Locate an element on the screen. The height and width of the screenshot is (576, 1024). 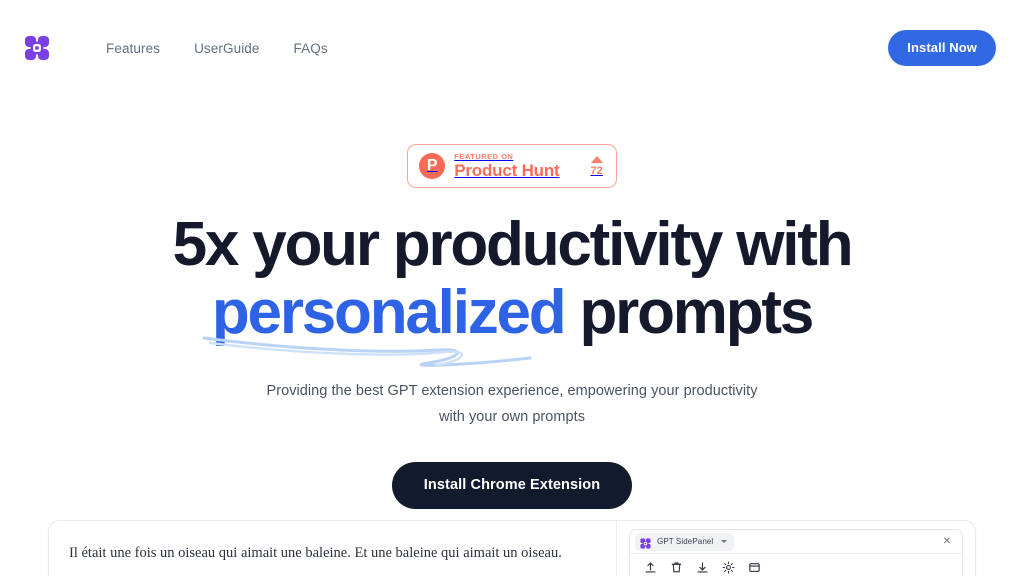
sidepanel-titlebar: GPT SidePanel ✕ is located at coordinates (796, 542).